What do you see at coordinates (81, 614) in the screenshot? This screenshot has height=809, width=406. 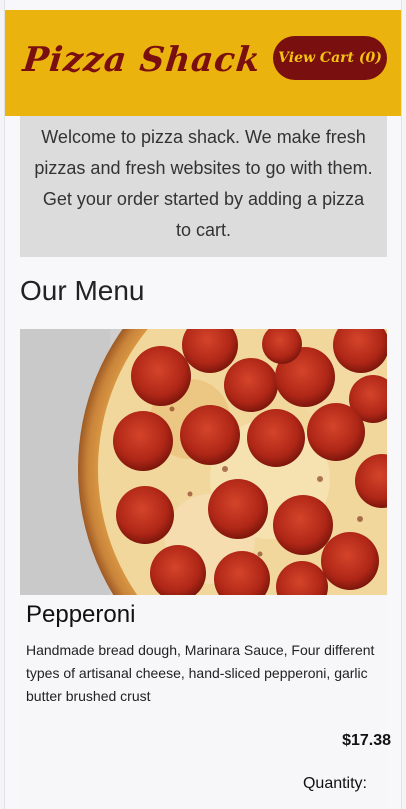 I see `item-name: Pepperoni` at bounding box center [81, 614].